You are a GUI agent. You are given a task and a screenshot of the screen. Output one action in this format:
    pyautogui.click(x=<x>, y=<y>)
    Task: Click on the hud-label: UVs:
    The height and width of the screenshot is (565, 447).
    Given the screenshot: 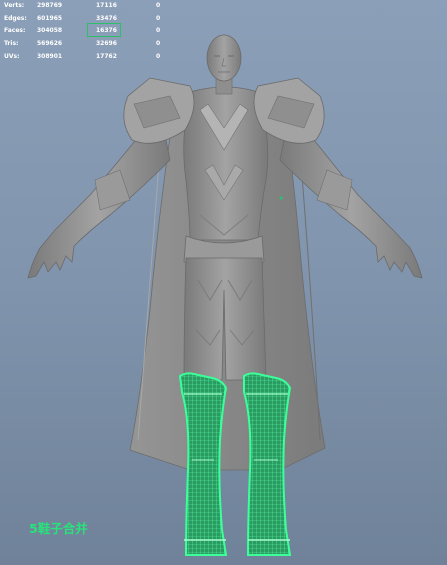 What is the action you would take?
    pyautogui.click(x=12, y=56)
    